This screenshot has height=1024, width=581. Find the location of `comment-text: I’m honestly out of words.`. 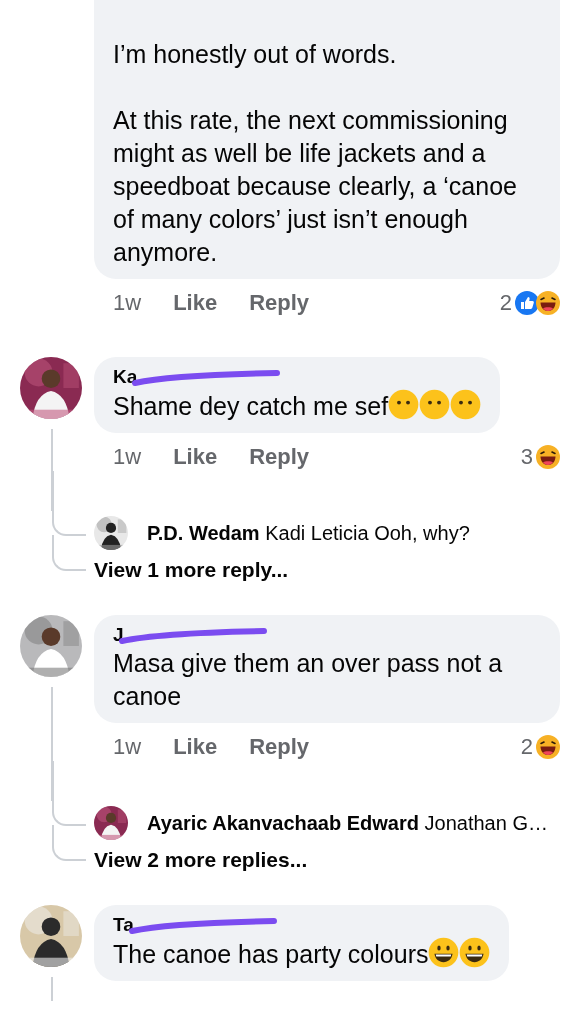

comment-text: I’m honestly out of words. is located at coordinates (255, 54).